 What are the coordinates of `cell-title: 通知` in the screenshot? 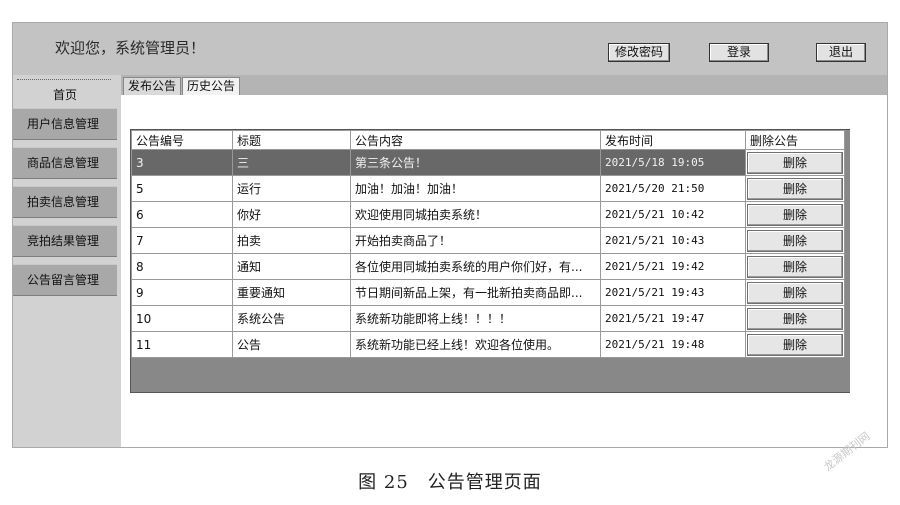 It's located at (291, 266).